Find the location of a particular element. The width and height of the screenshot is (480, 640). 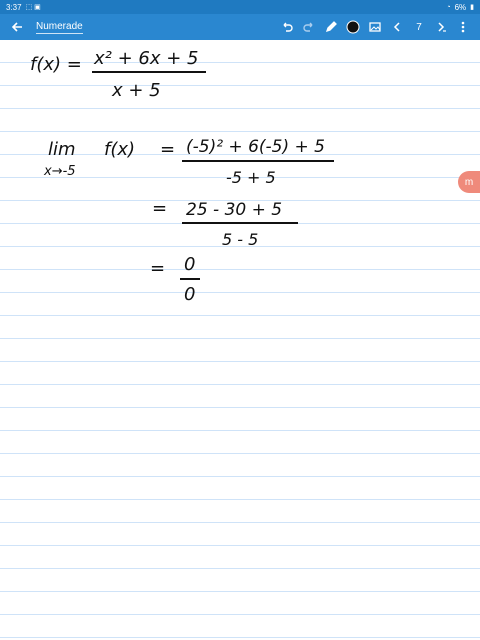

substitution-fraction-bar is located at coordinates (258, 161).